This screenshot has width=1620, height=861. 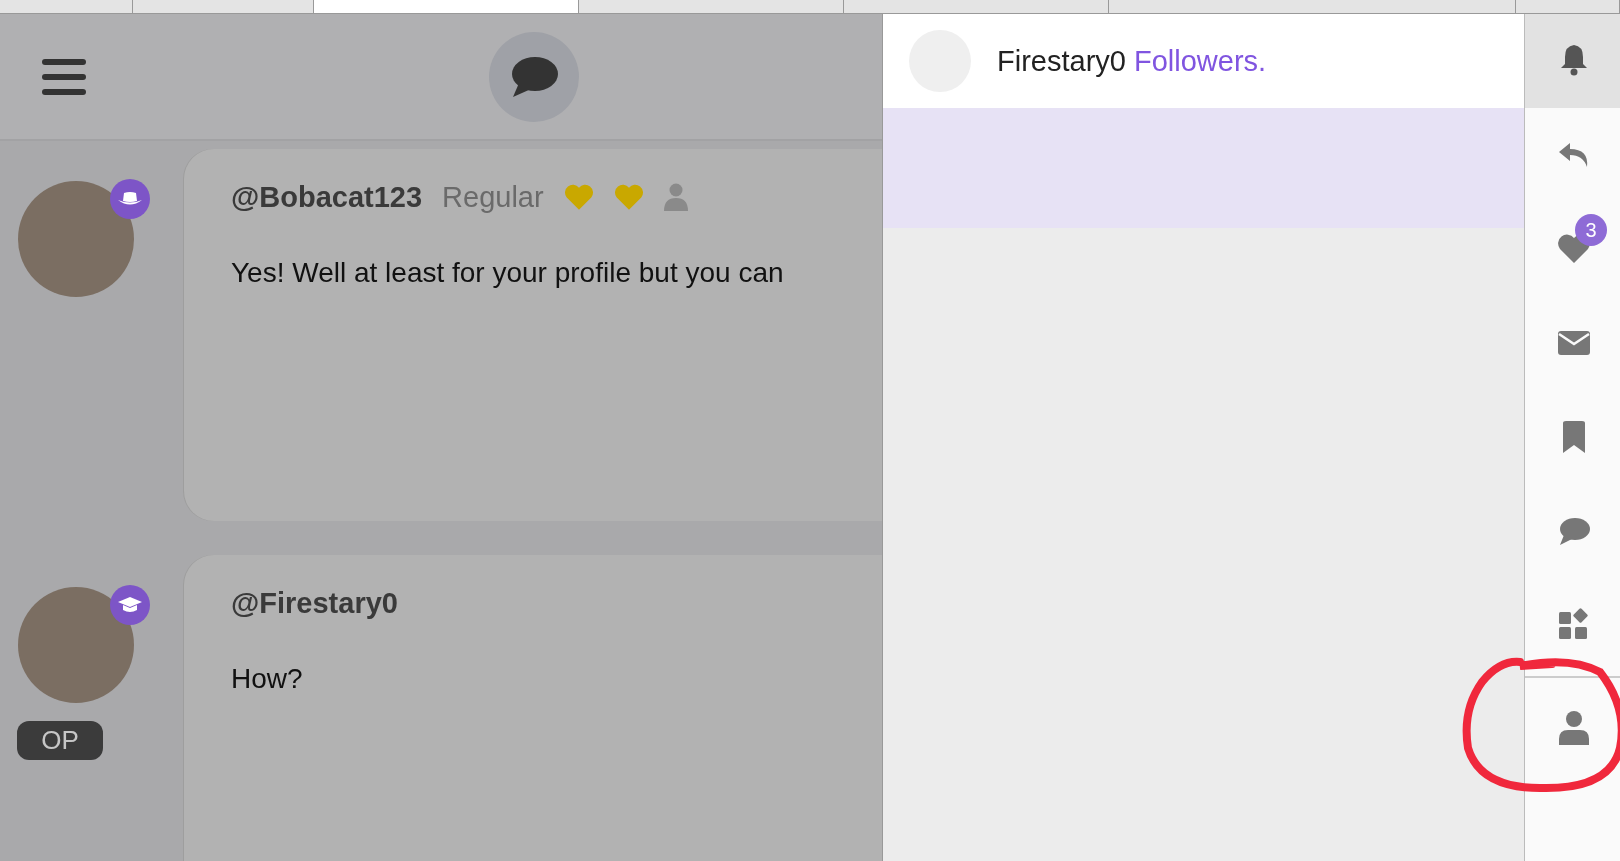 What do you see at coordinates (130, 199) in the screenshot?
I see `hat-icon` at bounding box center [130, 199].